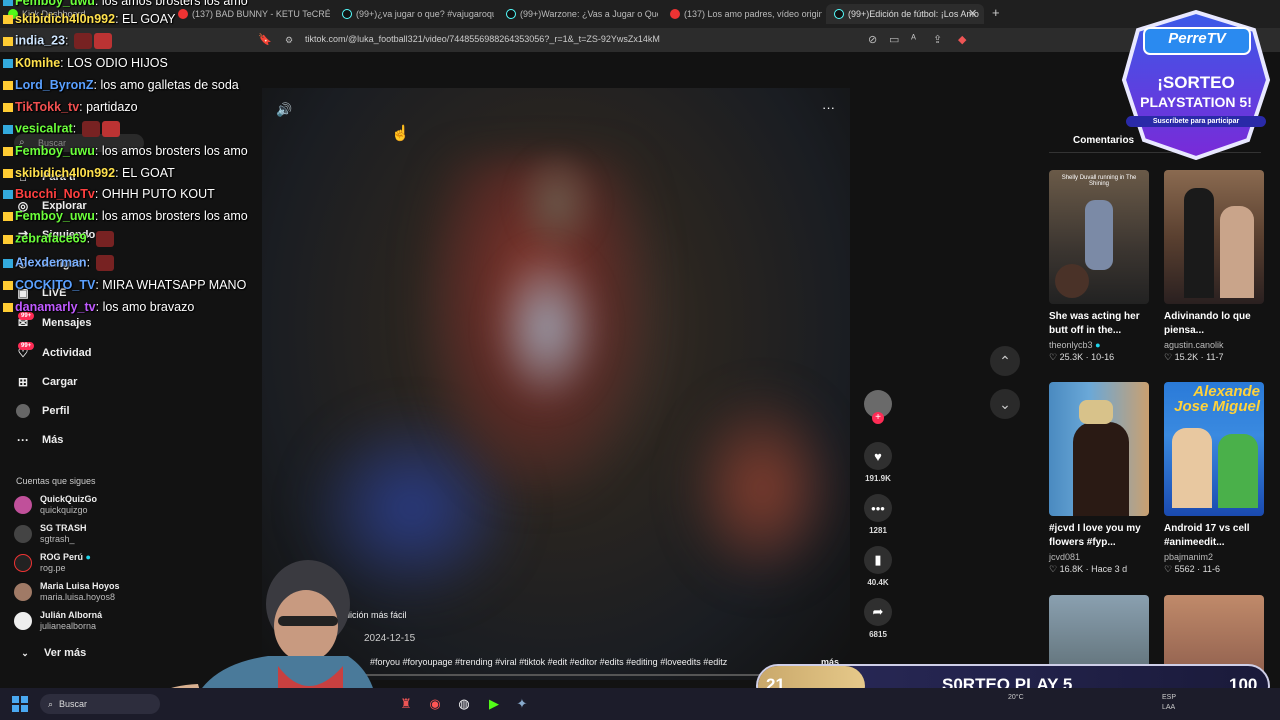 This screenshot has height=720, width=1280. I want to click on site-info-icon: ⚙, so click(289, 40).